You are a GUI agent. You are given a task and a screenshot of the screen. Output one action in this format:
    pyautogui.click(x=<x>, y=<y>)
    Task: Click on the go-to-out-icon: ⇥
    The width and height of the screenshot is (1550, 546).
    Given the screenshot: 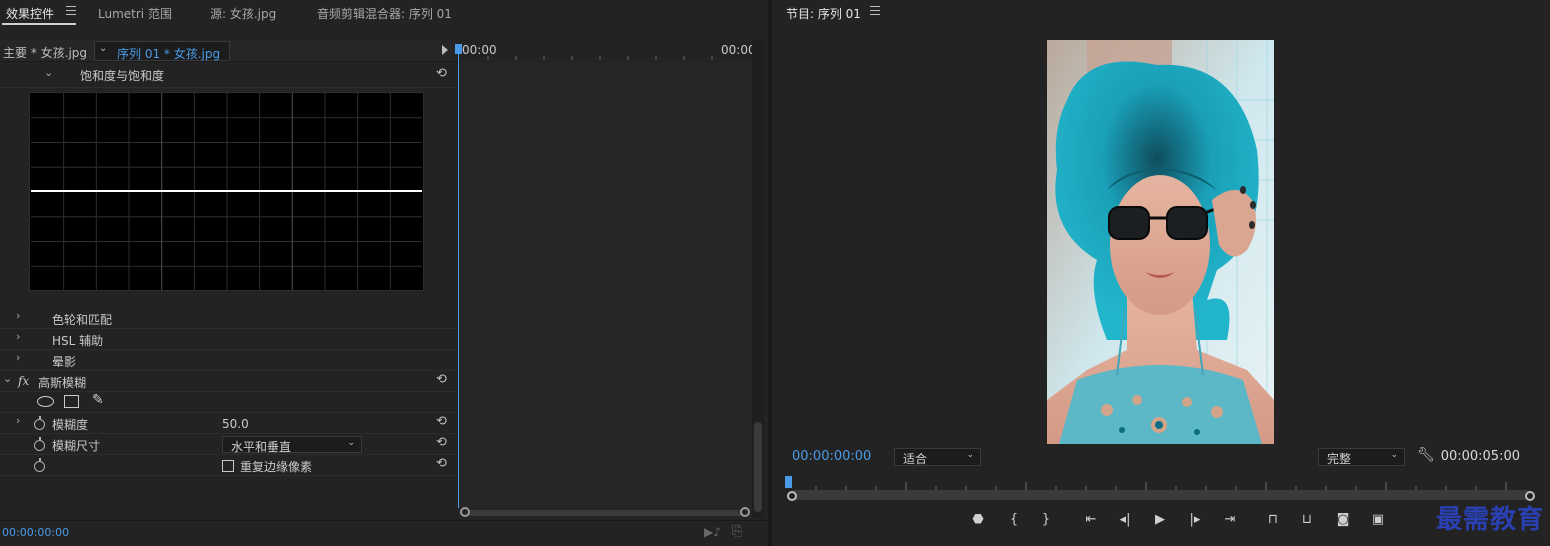 What is the action you would take?
    pyautogui.click(x=1230, y=520)
    